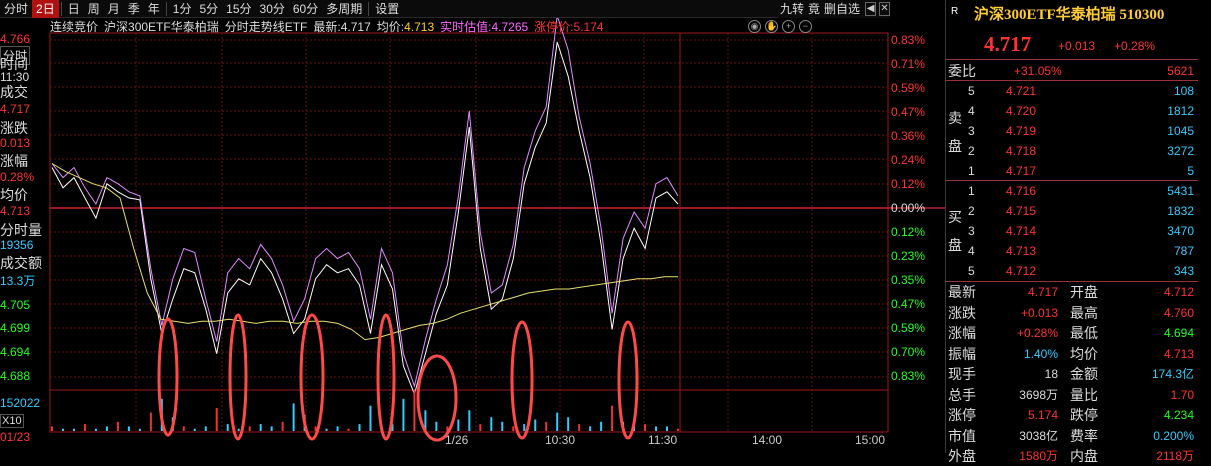  I want to click on stat-row: 涨跌 +0.013 最高 4.760, so click(1071, 312).